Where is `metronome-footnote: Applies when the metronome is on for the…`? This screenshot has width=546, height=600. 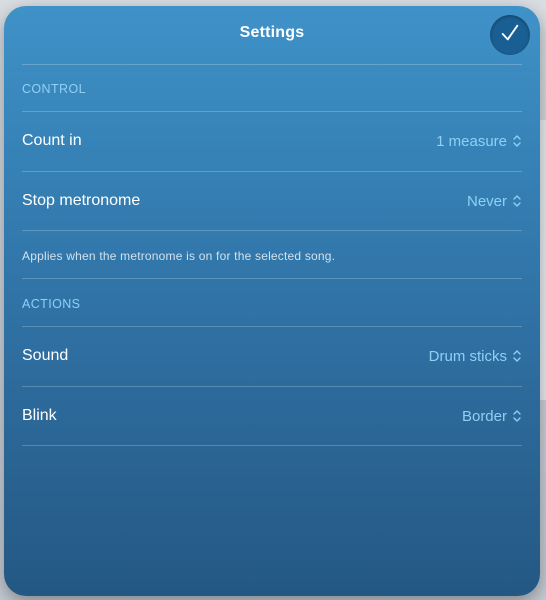
metronome-footnote: Applies when the metronome is on for the… is located at coordinates (179, 256).